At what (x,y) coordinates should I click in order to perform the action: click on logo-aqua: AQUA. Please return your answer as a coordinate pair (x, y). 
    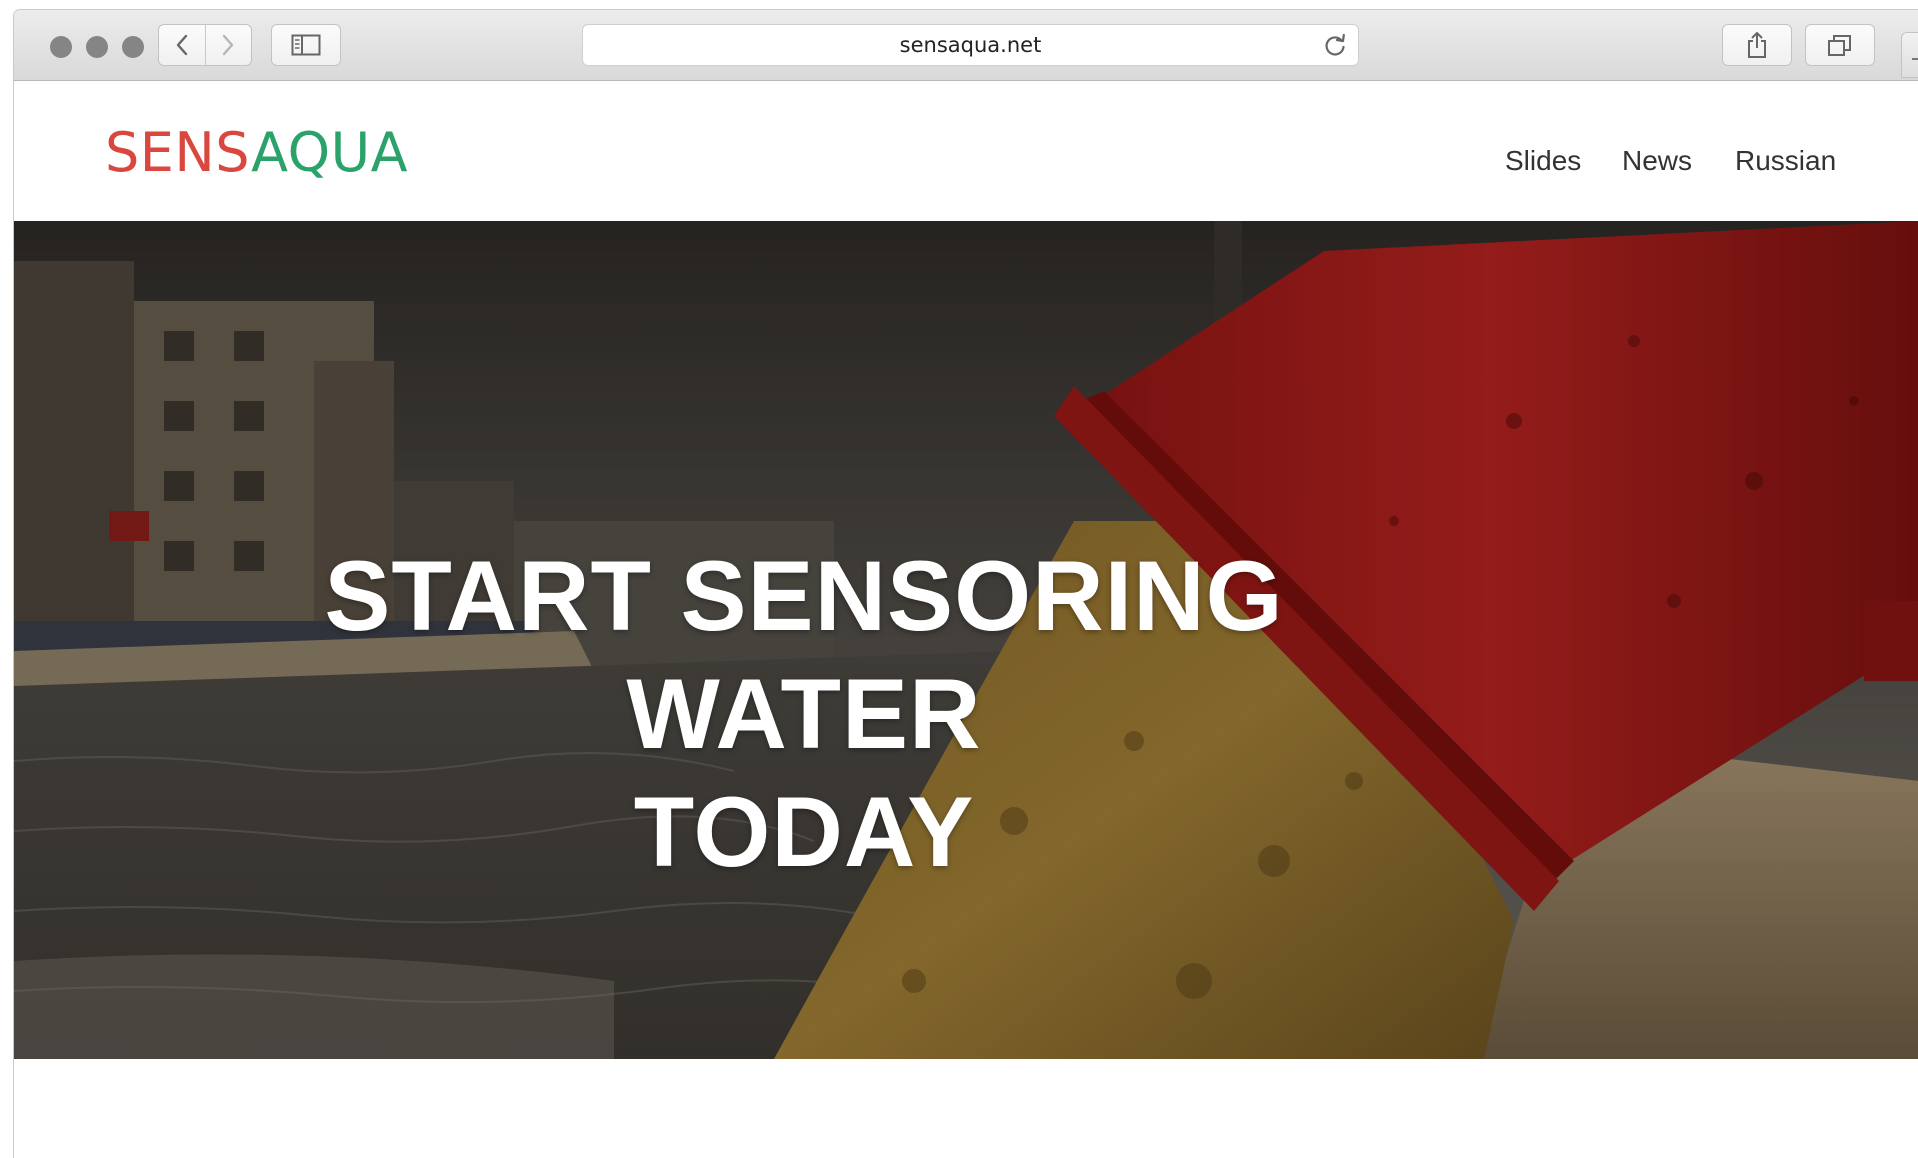
    Looking at the image, I should click on (330, 152).